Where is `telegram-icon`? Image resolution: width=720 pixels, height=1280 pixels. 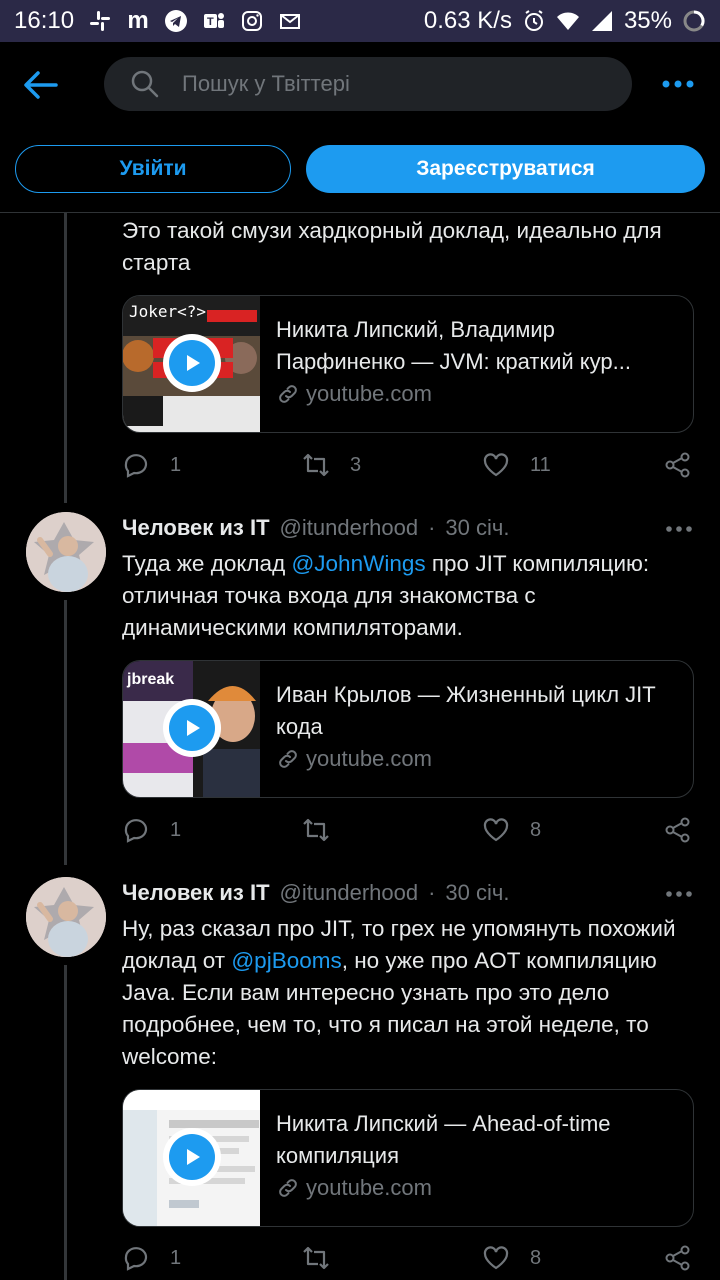
telegram-icon is located at coordinates (176, 21).